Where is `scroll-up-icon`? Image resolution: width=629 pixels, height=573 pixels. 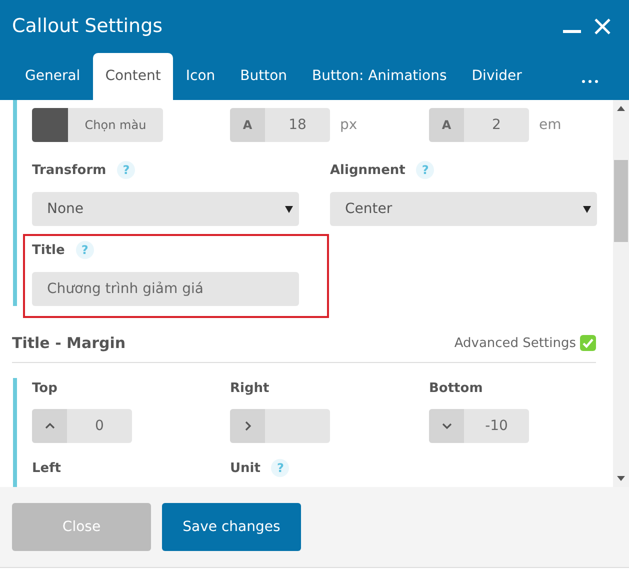
scroll-up-icon is located at coordinates (621, 108).